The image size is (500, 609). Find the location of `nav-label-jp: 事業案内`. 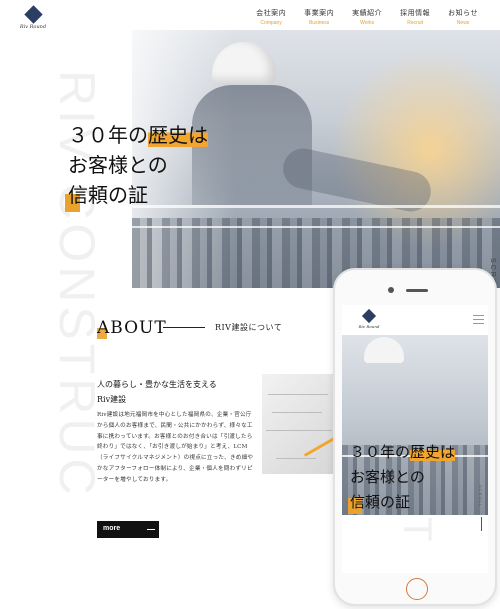

nav-label-jp: 事業案内 is located at coordinates (319, 13).